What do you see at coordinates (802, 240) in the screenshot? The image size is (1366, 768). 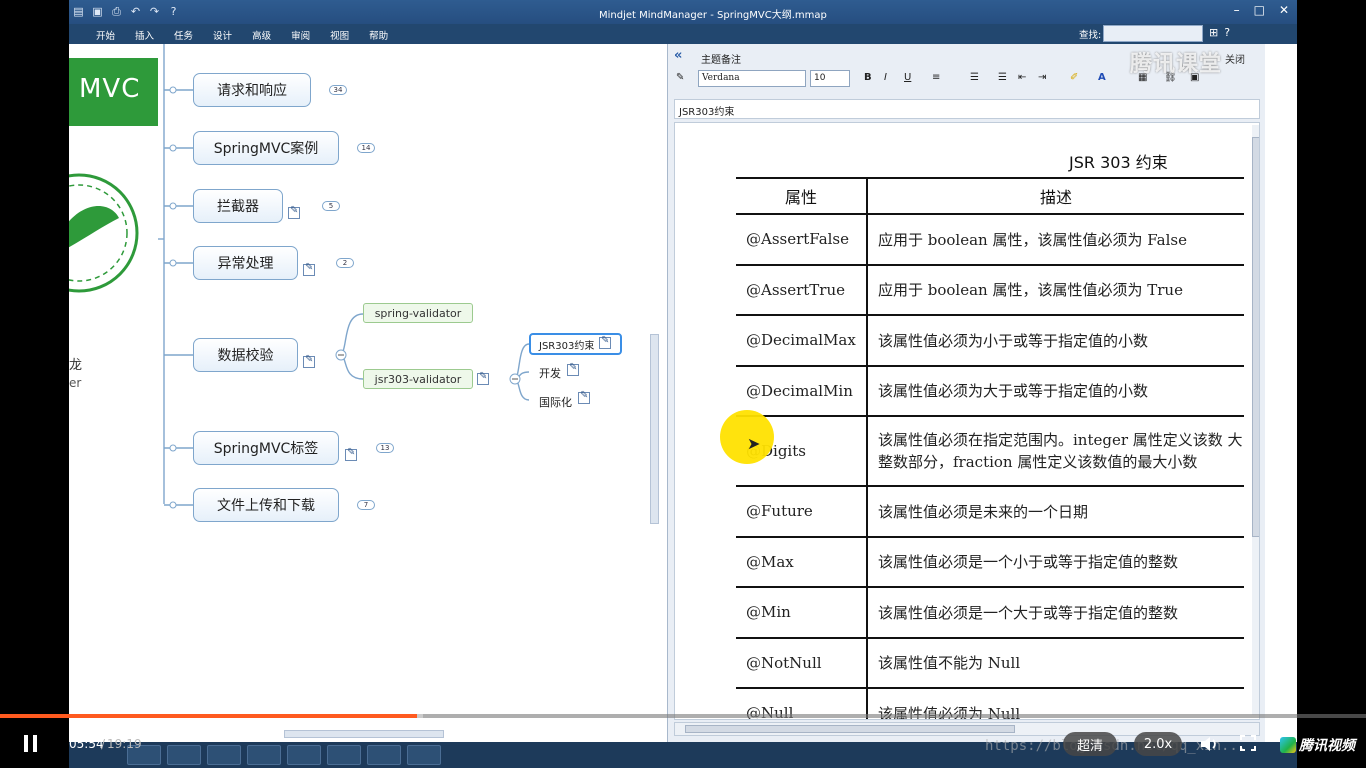 I see `attribute-cell: @AssertFalse` at bounding box center [802, 240].